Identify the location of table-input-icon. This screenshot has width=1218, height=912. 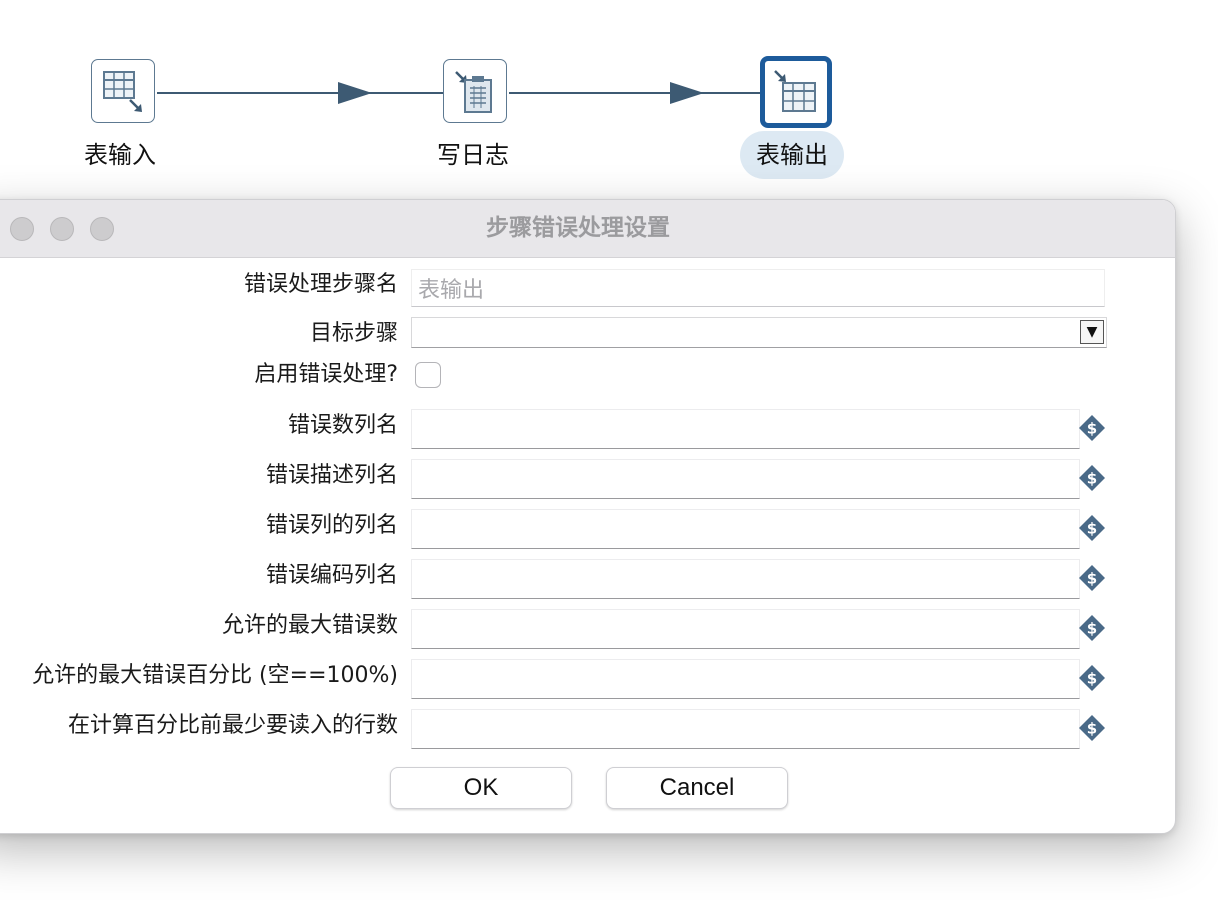
(122, 91).